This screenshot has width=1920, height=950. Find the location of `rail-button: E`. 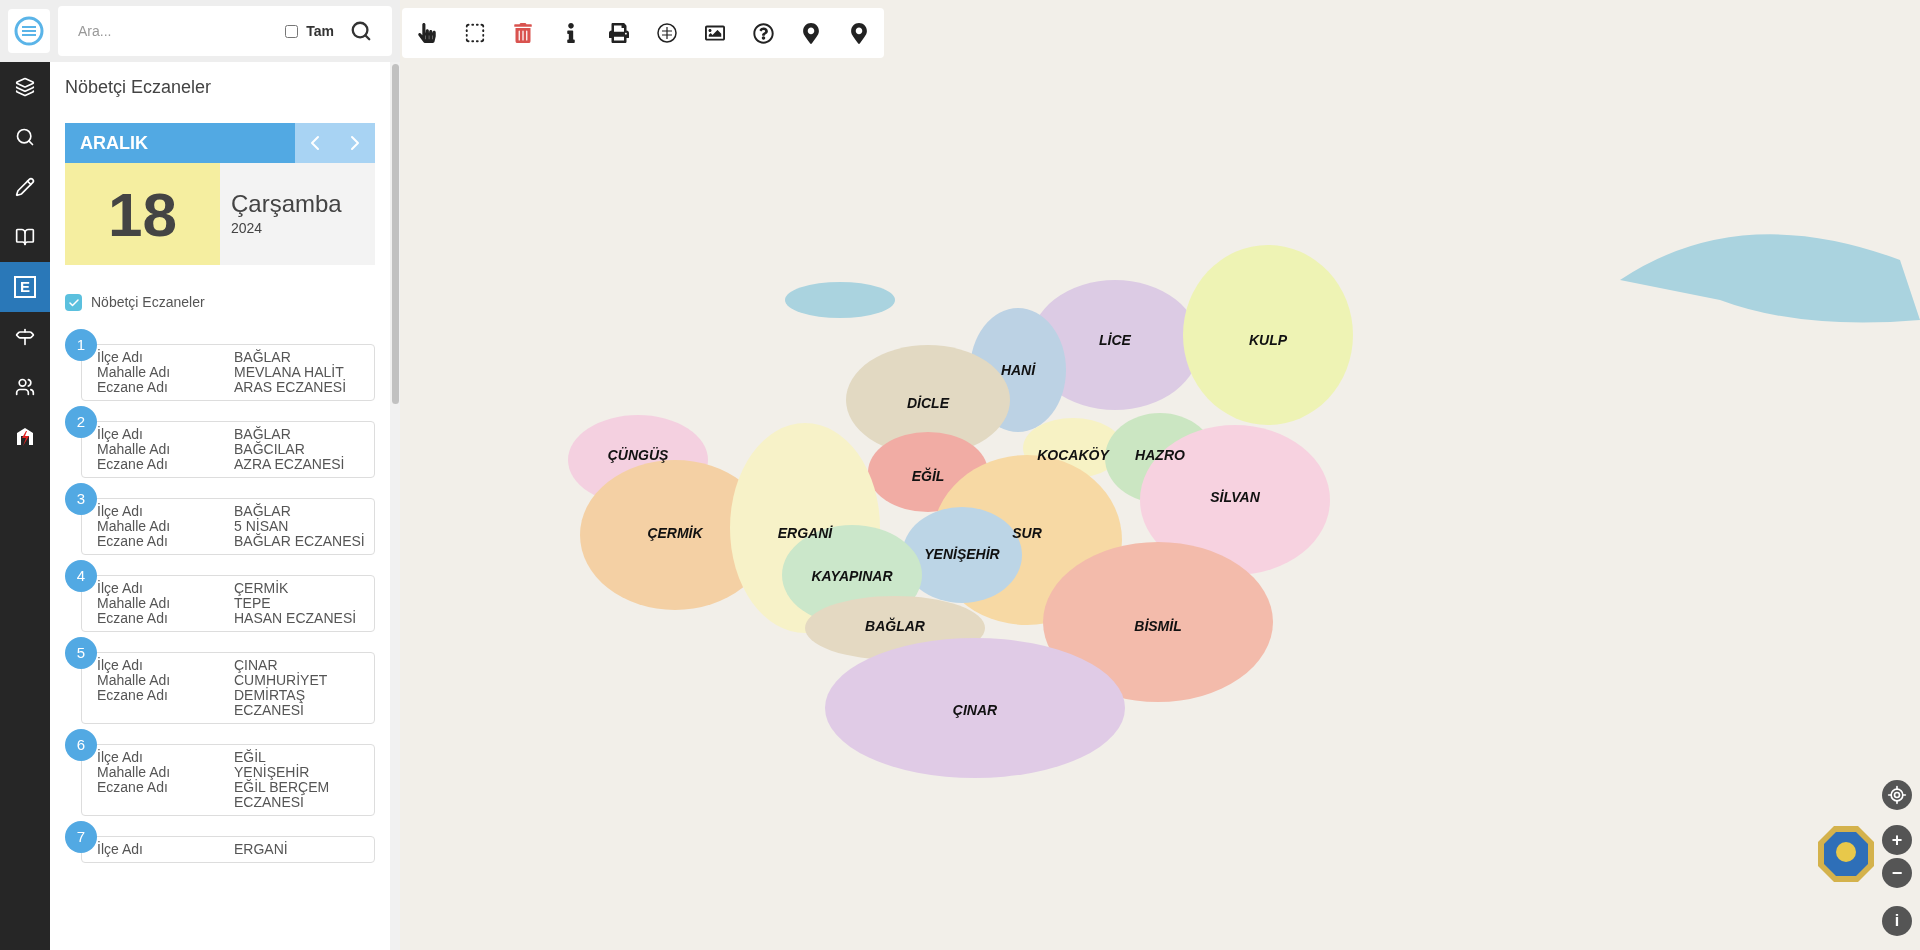

rail-button: E is located at coordinates (25, 287).